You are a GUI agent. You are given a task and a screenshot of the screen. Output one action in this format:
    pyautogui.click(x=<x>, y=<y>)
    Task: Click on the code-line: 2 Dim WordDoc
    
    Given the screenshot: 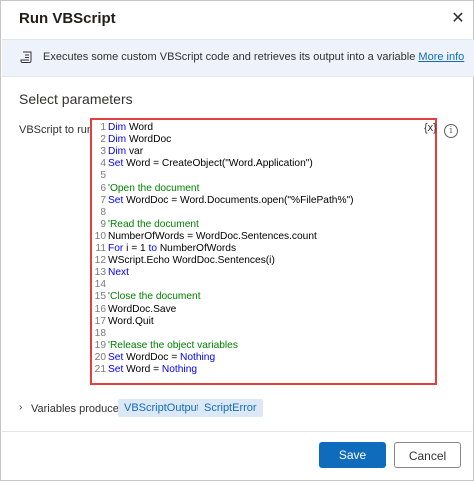 What is the action you would take?
    pyautogui.click(x=131, y=140)
    